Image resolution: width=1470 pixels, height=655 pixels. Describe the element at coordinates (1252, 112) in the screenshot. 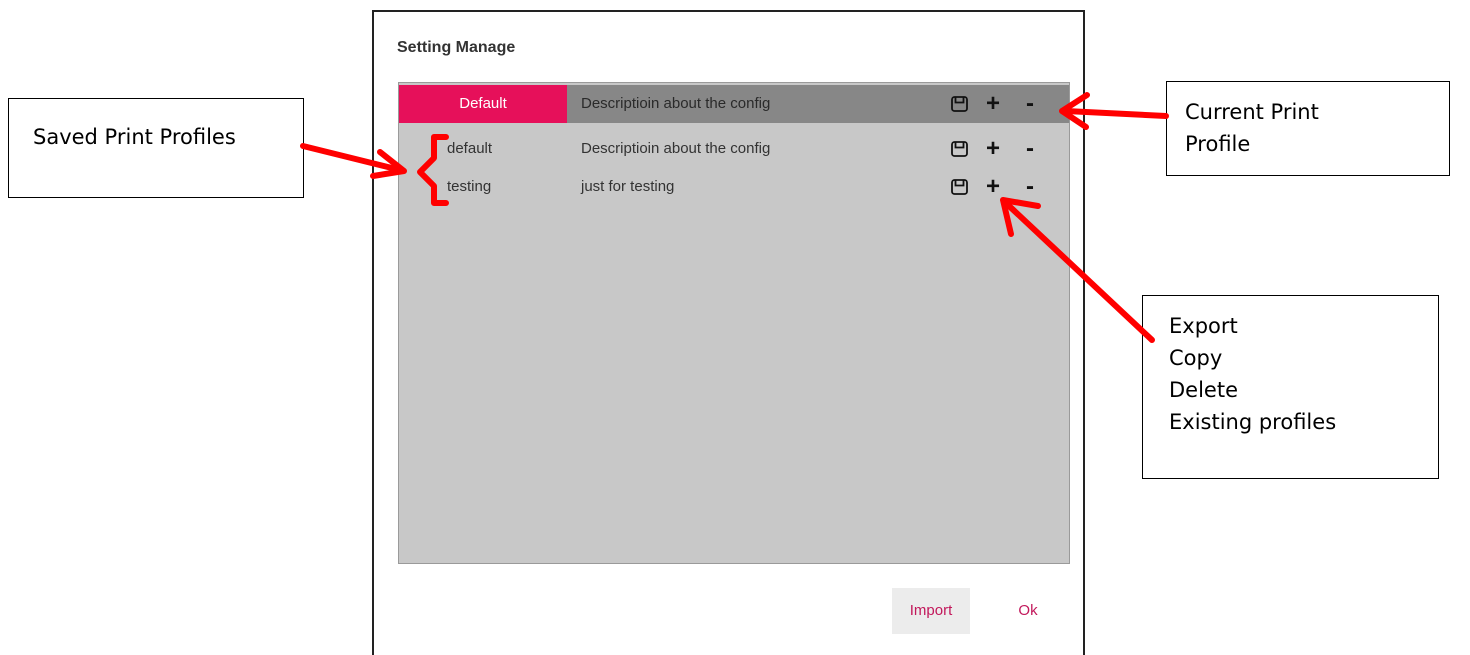

I see `callout-text: Current Print` at that location.